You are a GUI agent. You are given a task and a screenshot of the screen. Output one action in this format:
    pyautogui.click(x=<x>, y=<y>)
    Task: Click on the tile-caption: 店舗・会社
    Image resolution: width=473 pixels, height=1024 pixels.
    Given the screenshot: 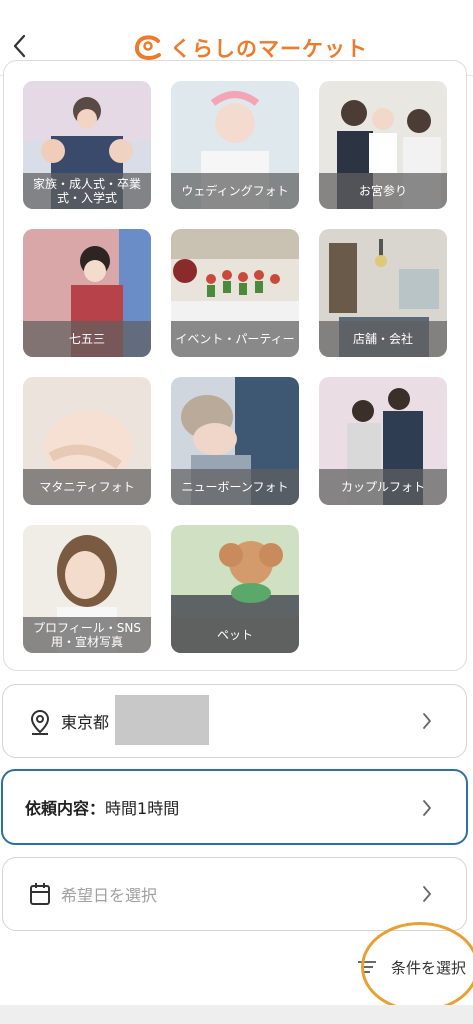 What is the action you would take?
    pyautogui.click(x=383, y=339)
    